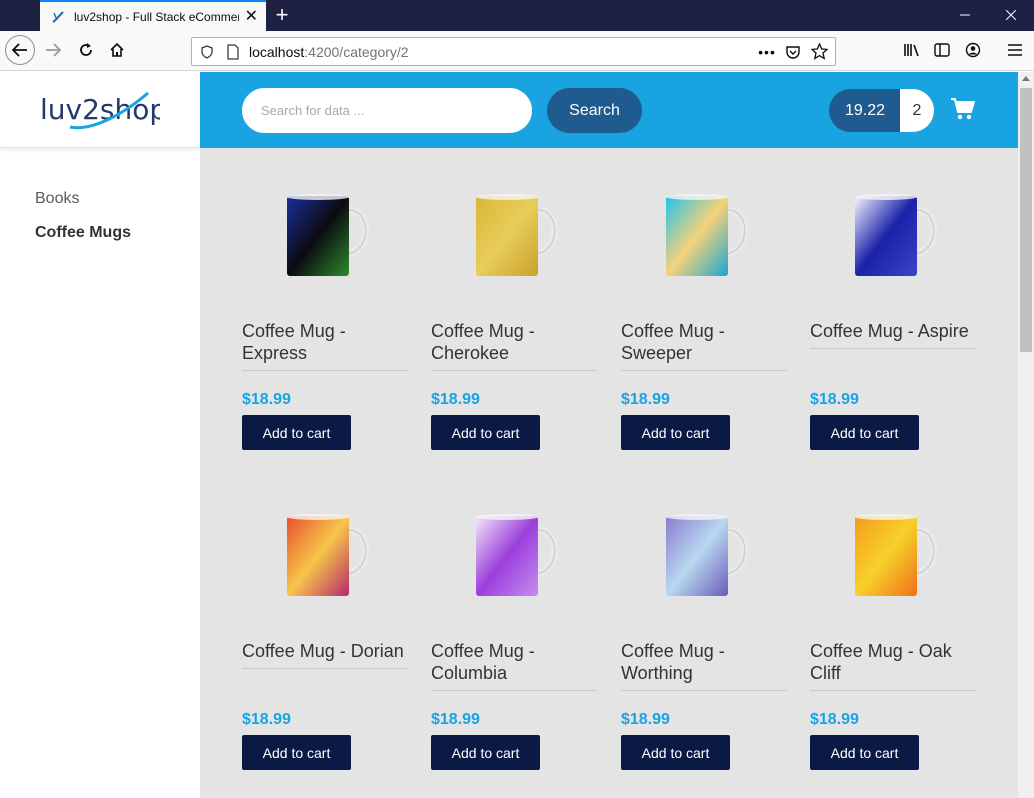 The image size is (1034, 798). Describe the element at coordinates (207, 52) in the screenshot. I see `shield-icon` at that location.